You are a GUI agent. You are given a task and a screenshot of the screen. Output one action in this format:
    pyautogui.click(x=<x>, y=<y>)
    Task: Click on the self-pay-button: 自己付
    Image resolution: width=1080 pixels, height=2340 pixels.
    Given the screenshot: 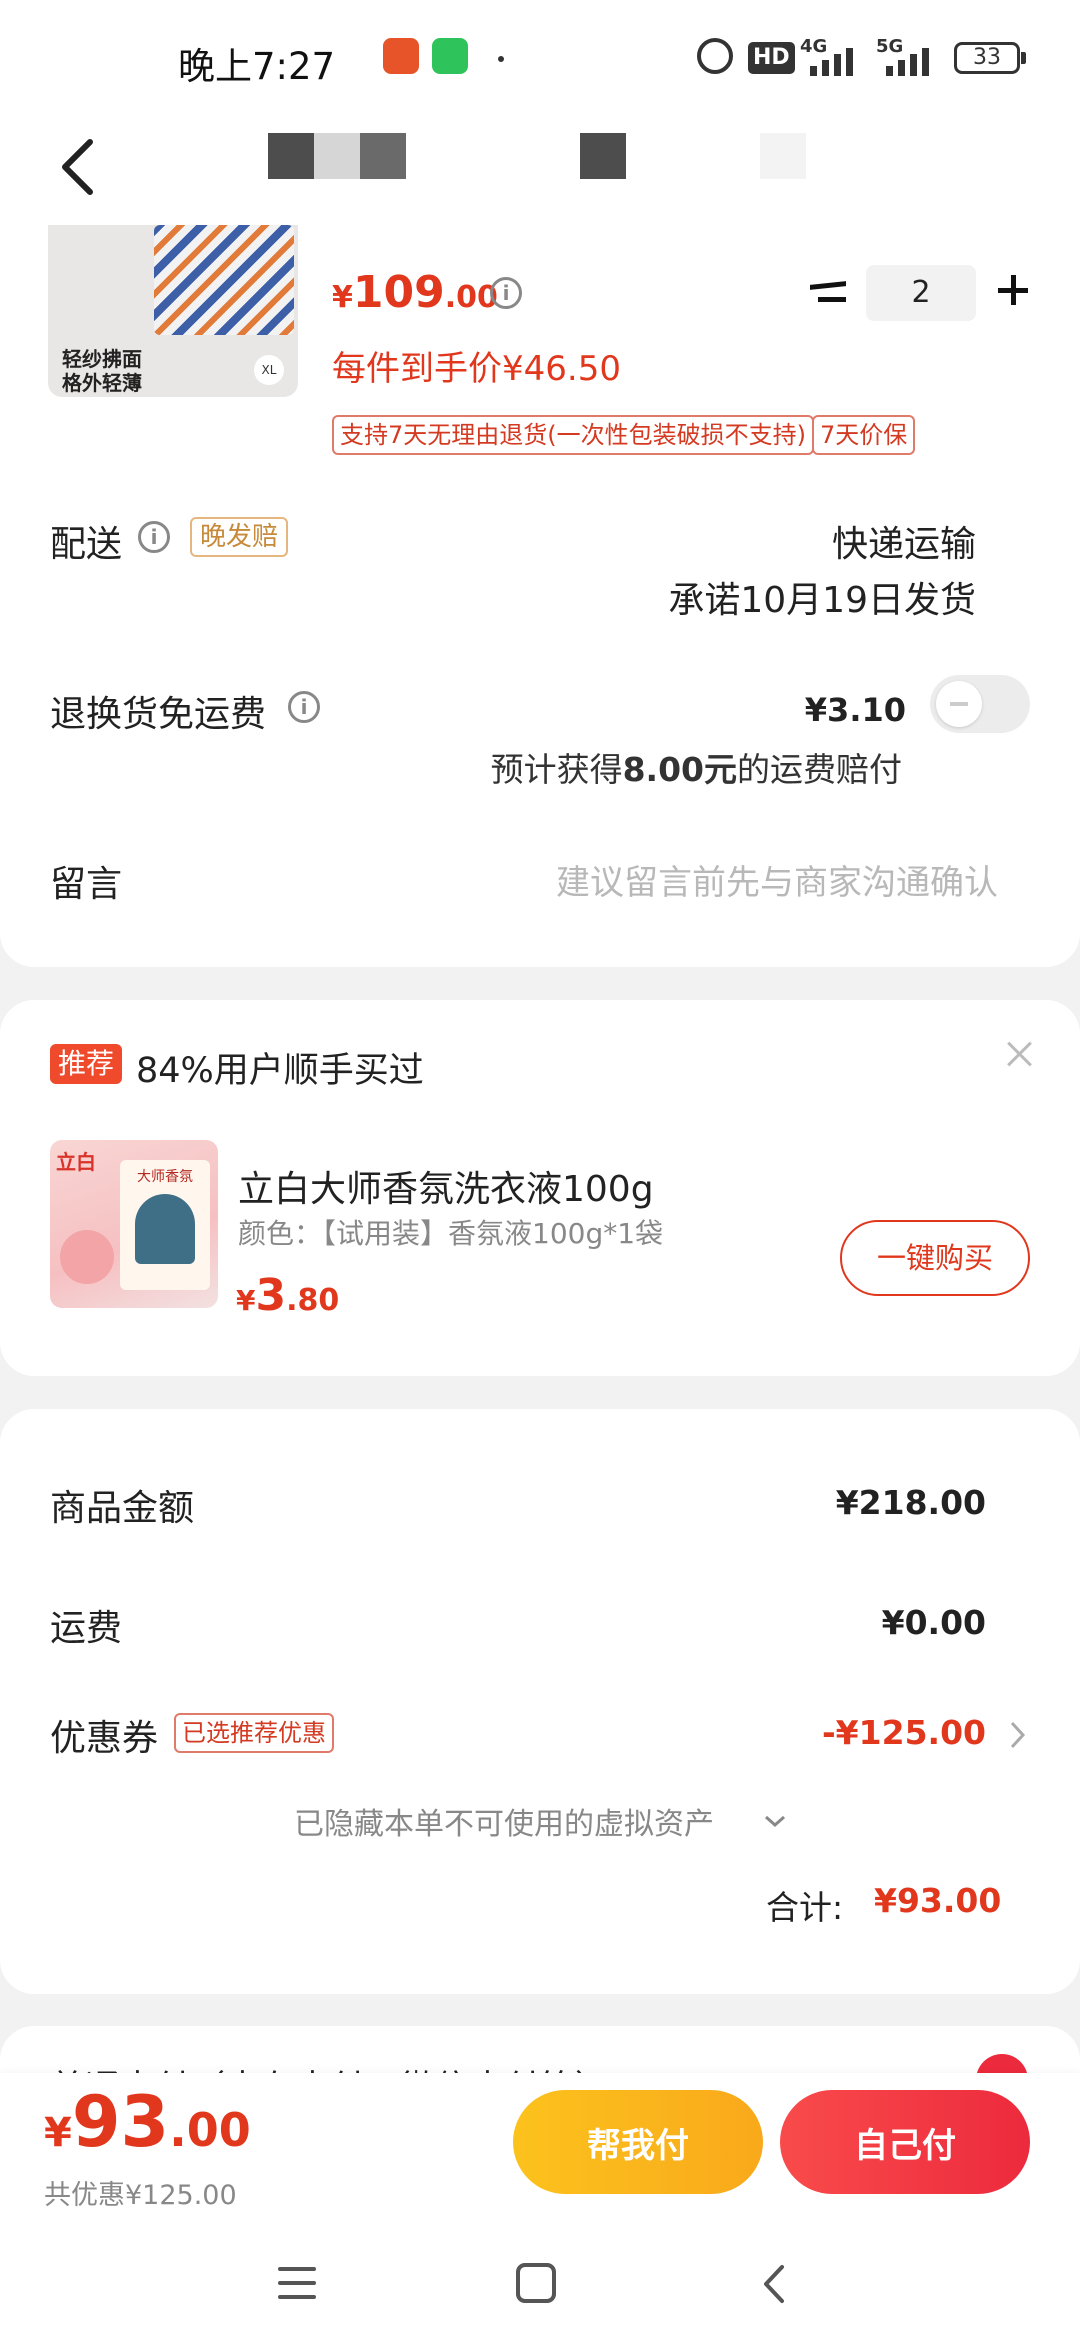 What is the action you would take?
    pyautogui.click(x=905, y=2142)
    